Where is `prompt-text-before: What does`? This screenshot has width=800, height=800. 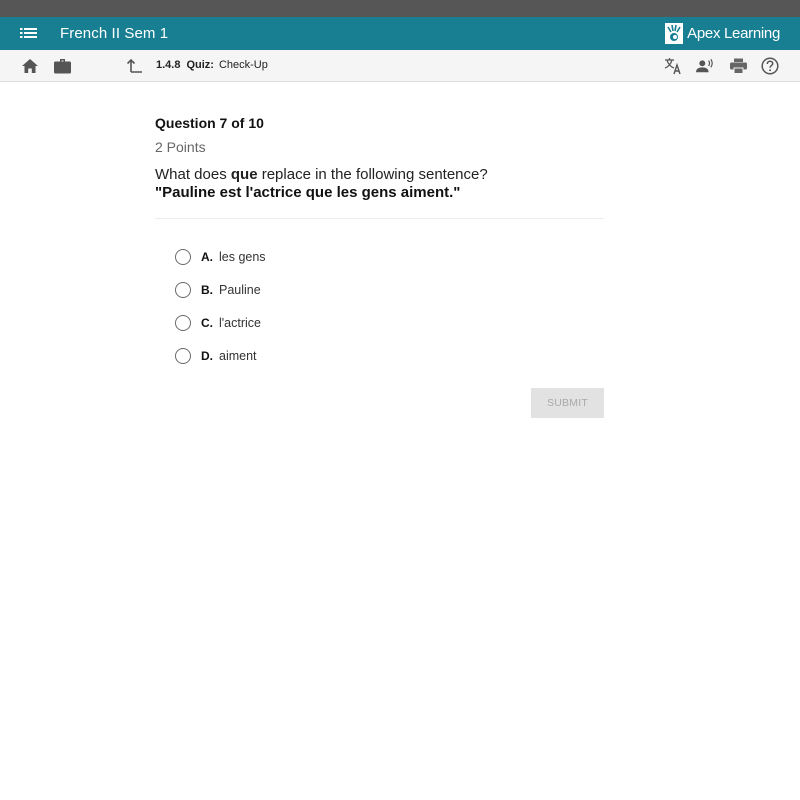 prompt-text-before: What does is located at coordinates (193, 174).